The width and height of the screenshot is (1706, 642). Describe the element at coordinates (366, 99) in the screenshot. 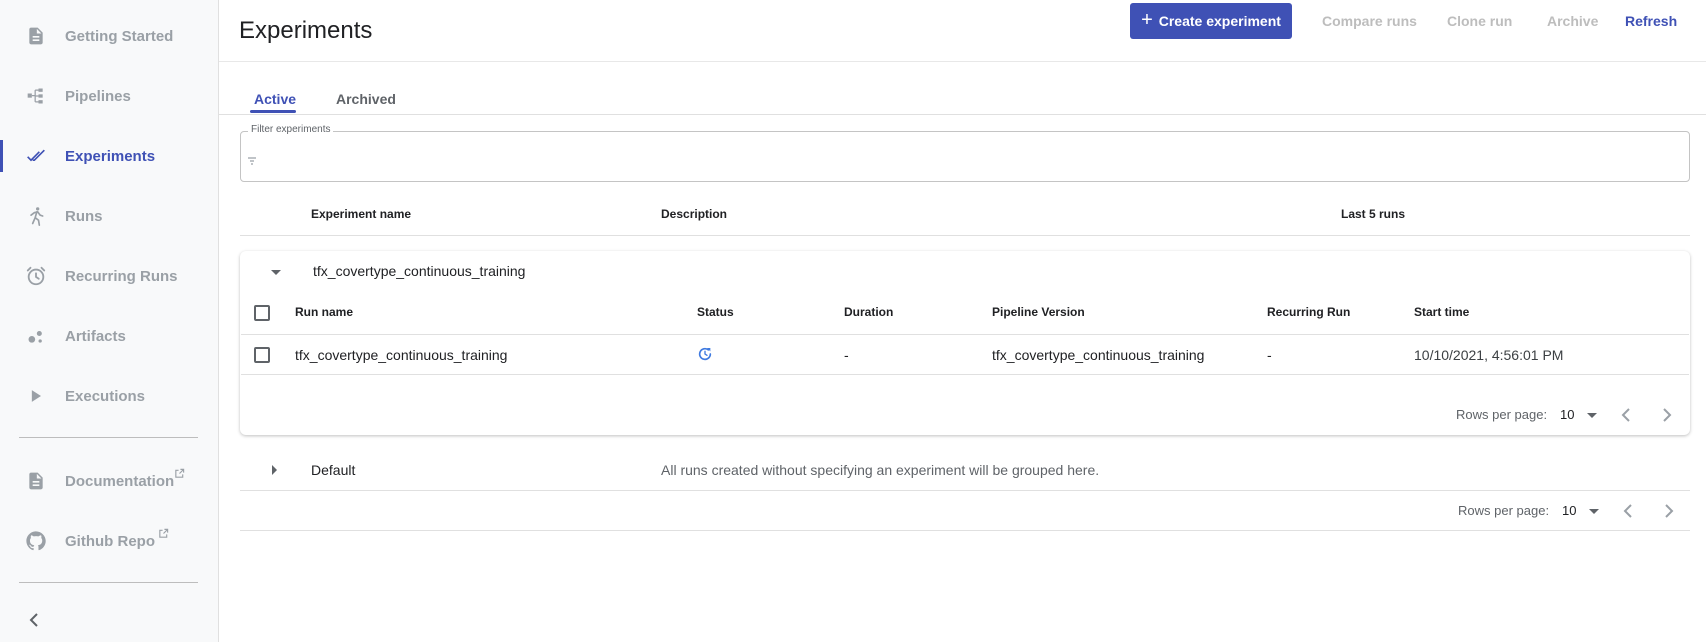

I see `tab-archived: Archived` at that location.